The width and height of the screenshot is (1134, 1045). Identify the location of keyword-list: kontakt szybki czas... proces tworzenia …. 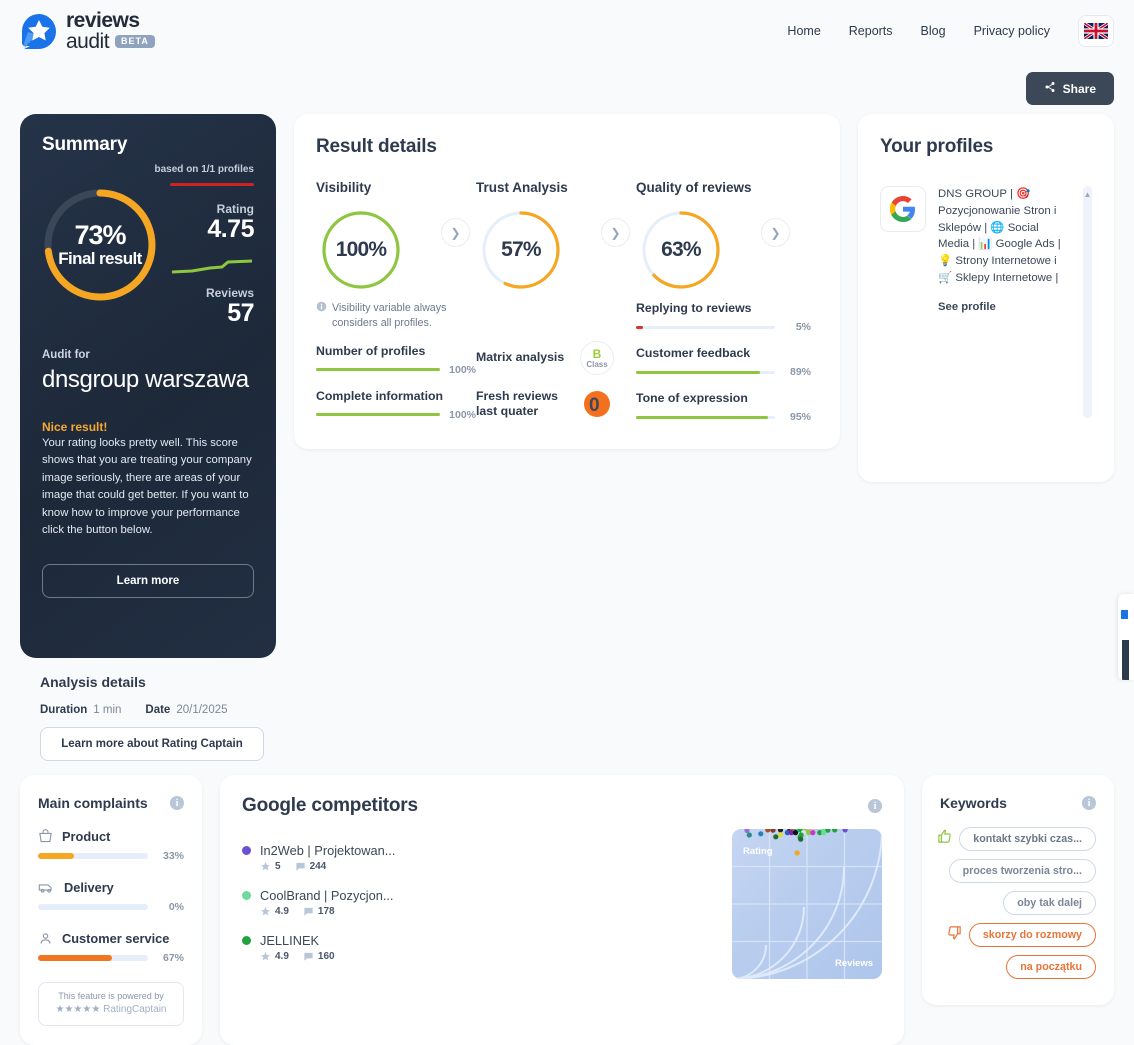
(1016, 903).